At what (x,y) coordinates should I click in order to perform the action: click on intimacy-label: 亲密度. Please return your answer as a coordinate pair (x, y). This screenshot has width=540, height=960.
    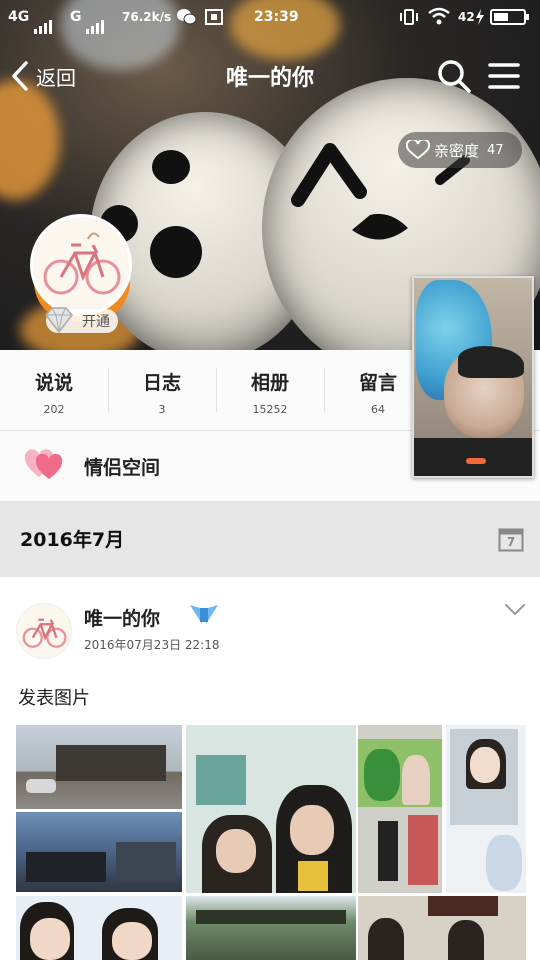
    Looking at the image, I should click on (457, 150).